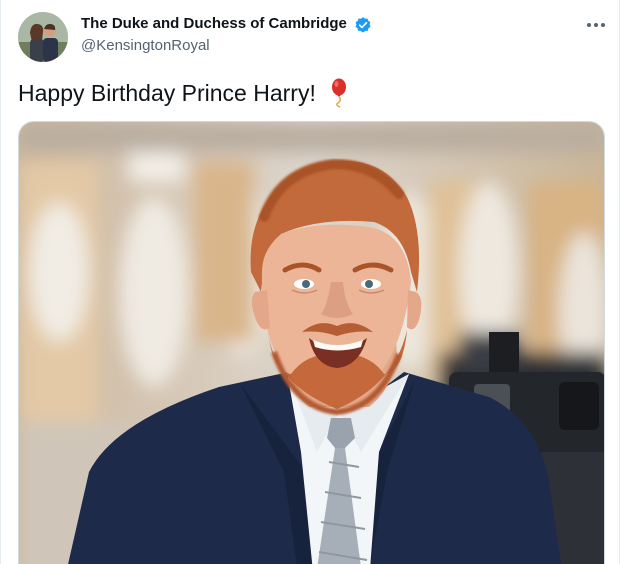  Describe the element at coordinates (338, 93) in the screenshot. I see `balloon-icon` at that location.